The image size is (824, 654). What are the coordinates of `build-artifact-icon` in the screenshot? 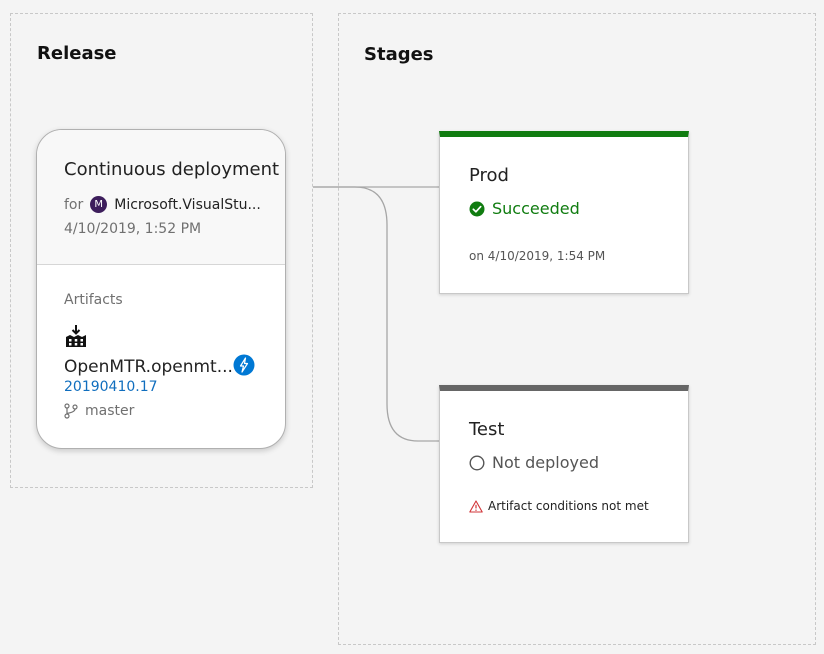 It's located at (76, 336).